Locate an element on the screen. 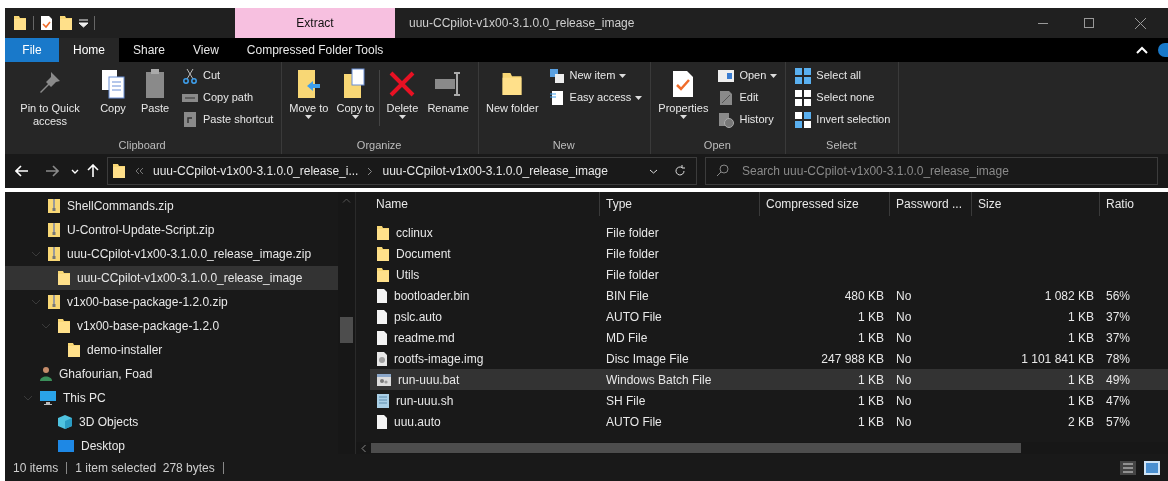 The height and width of the screenshot is (481, 1168). file-row: Utils File folder is located at coordinates (769, 274).